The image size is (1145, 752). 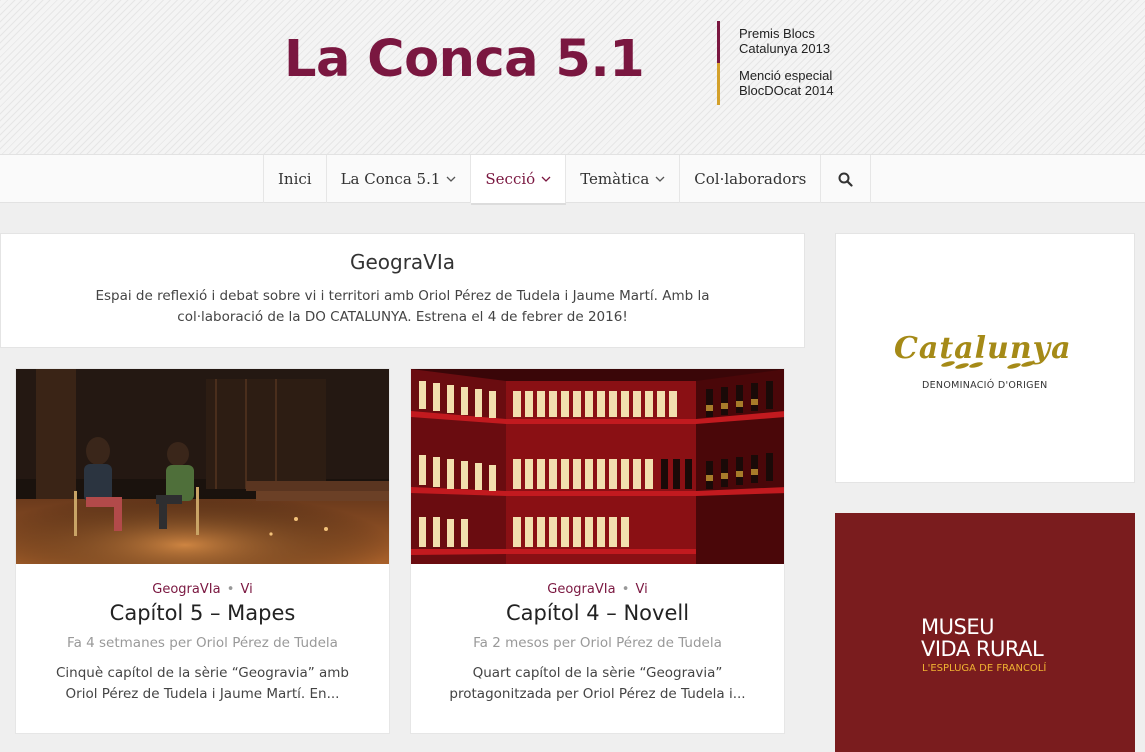 I want to click on nav-label: Temàtica, so click(x=615, y=179).